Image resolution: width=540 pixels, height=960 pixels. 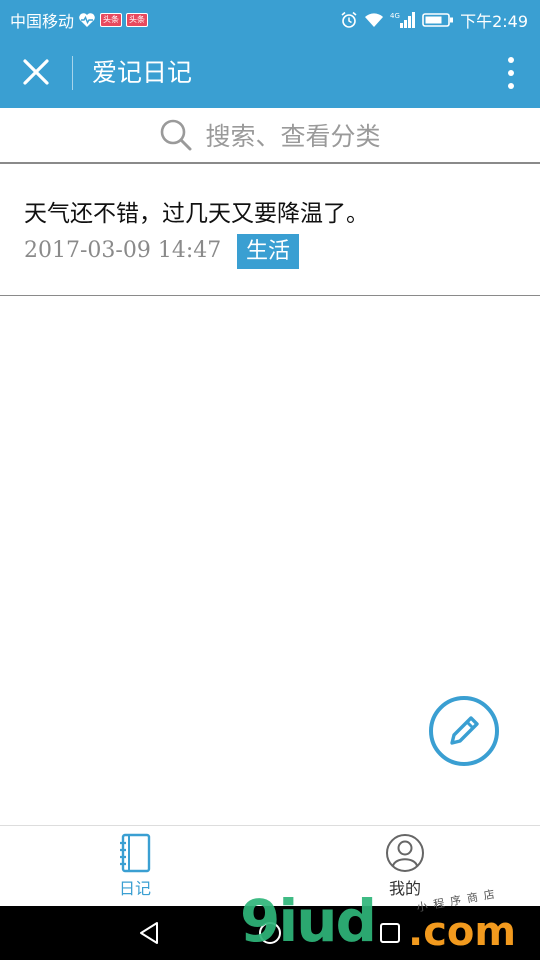 I want to click on carrier-label: 中国移动, so click(x=42, y=21).